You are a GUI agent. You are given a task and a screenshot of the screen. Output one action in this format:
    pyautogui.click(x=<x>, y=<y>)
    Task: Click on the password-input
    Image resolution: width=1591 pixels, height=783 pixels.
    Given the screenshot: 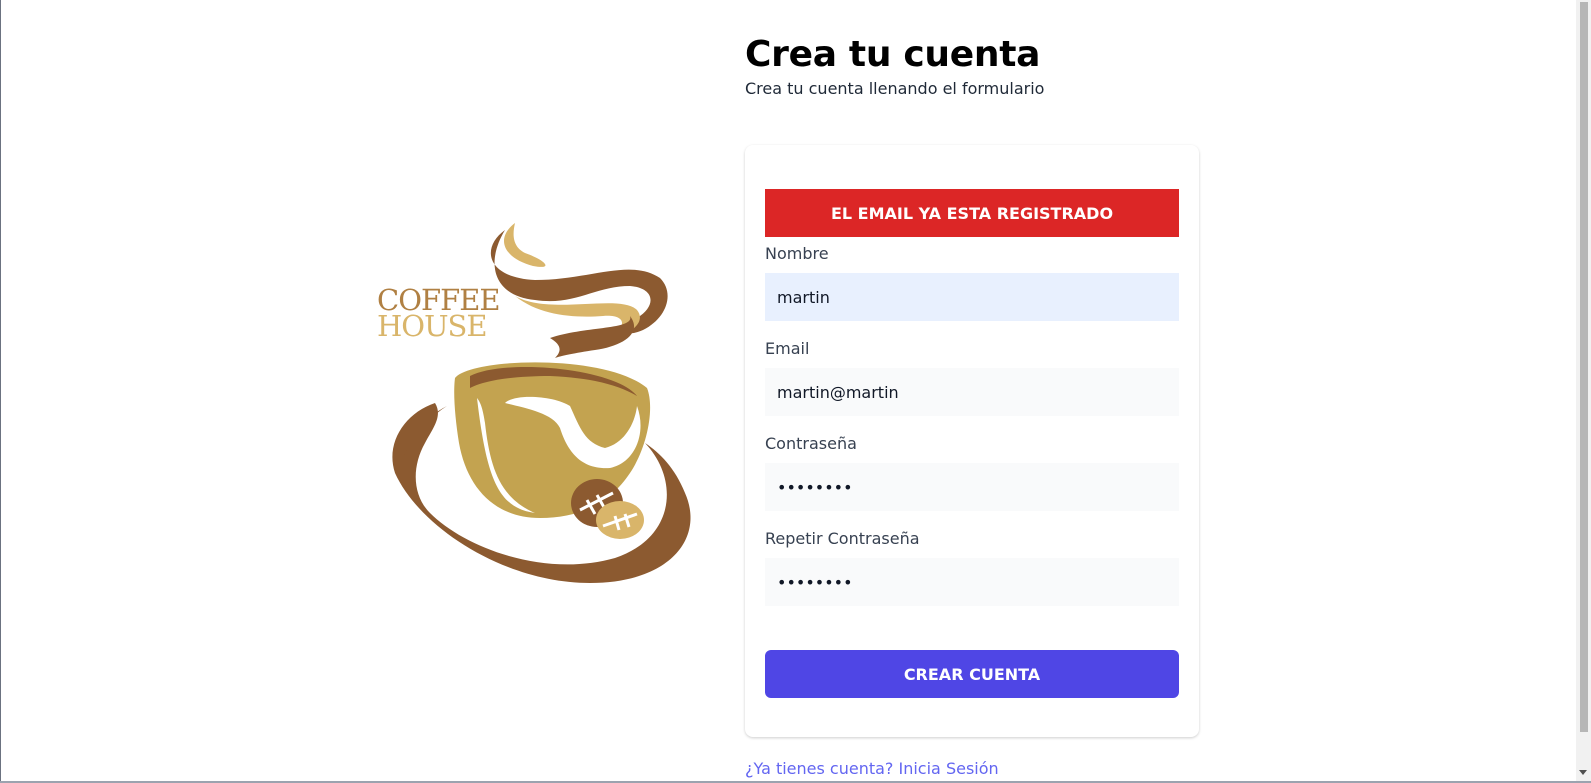 What is the action you would take?
    pyautogui.click(x=972, y=487)
    